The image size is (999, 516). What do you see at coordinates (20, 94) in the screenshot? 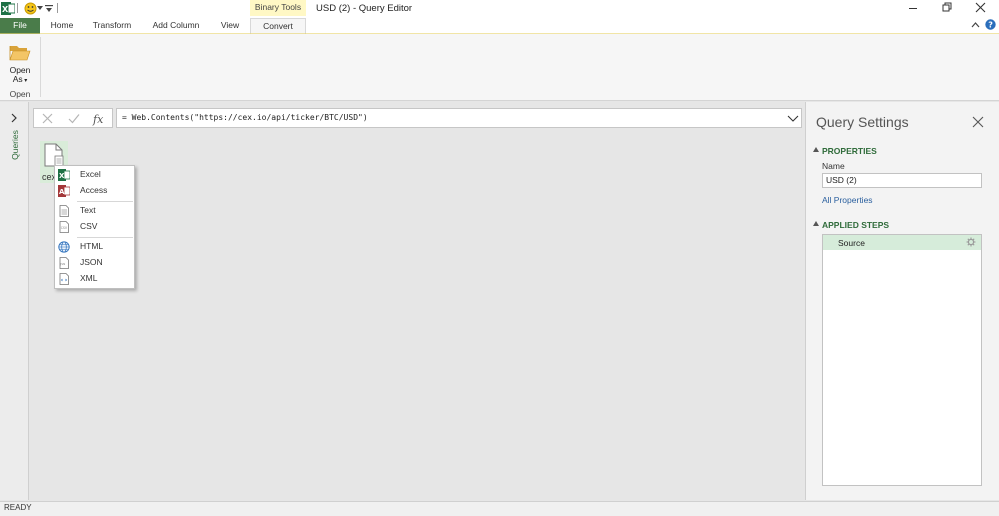
I see `ribbon-group-label: Open` at bounding box center [20, 94].